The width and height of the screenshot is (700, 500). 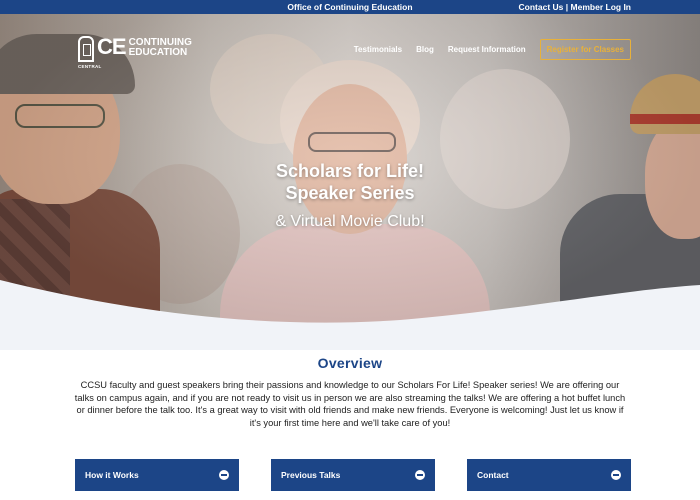 What do you see at coordinates (493, 475) in the screenshot?
I see `accordion-label: Contact` at bounding box center [493, 475].